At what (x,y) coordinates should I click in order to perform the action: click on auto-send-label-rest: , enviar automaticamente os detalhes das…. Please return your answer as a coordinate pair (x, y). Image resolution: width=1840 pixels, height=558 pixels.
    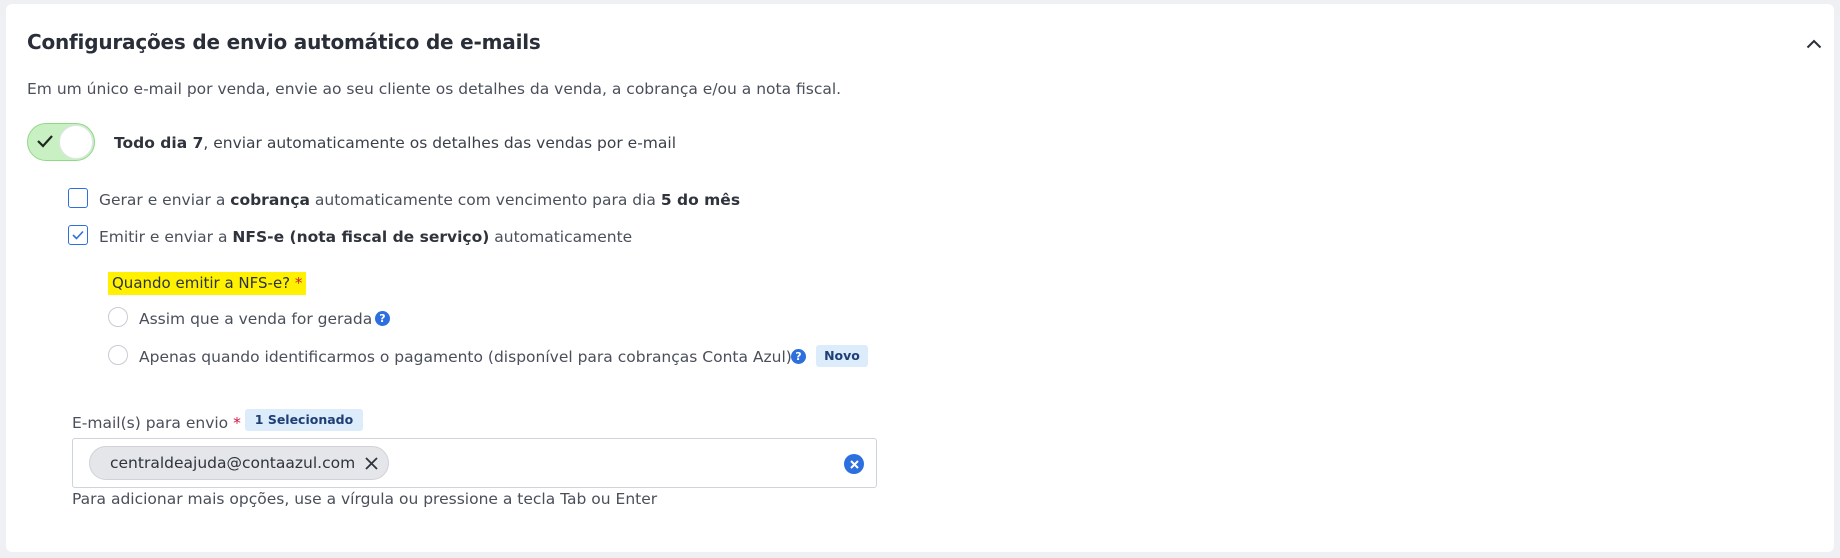
    Looking at the image, I should click on (440, 143).